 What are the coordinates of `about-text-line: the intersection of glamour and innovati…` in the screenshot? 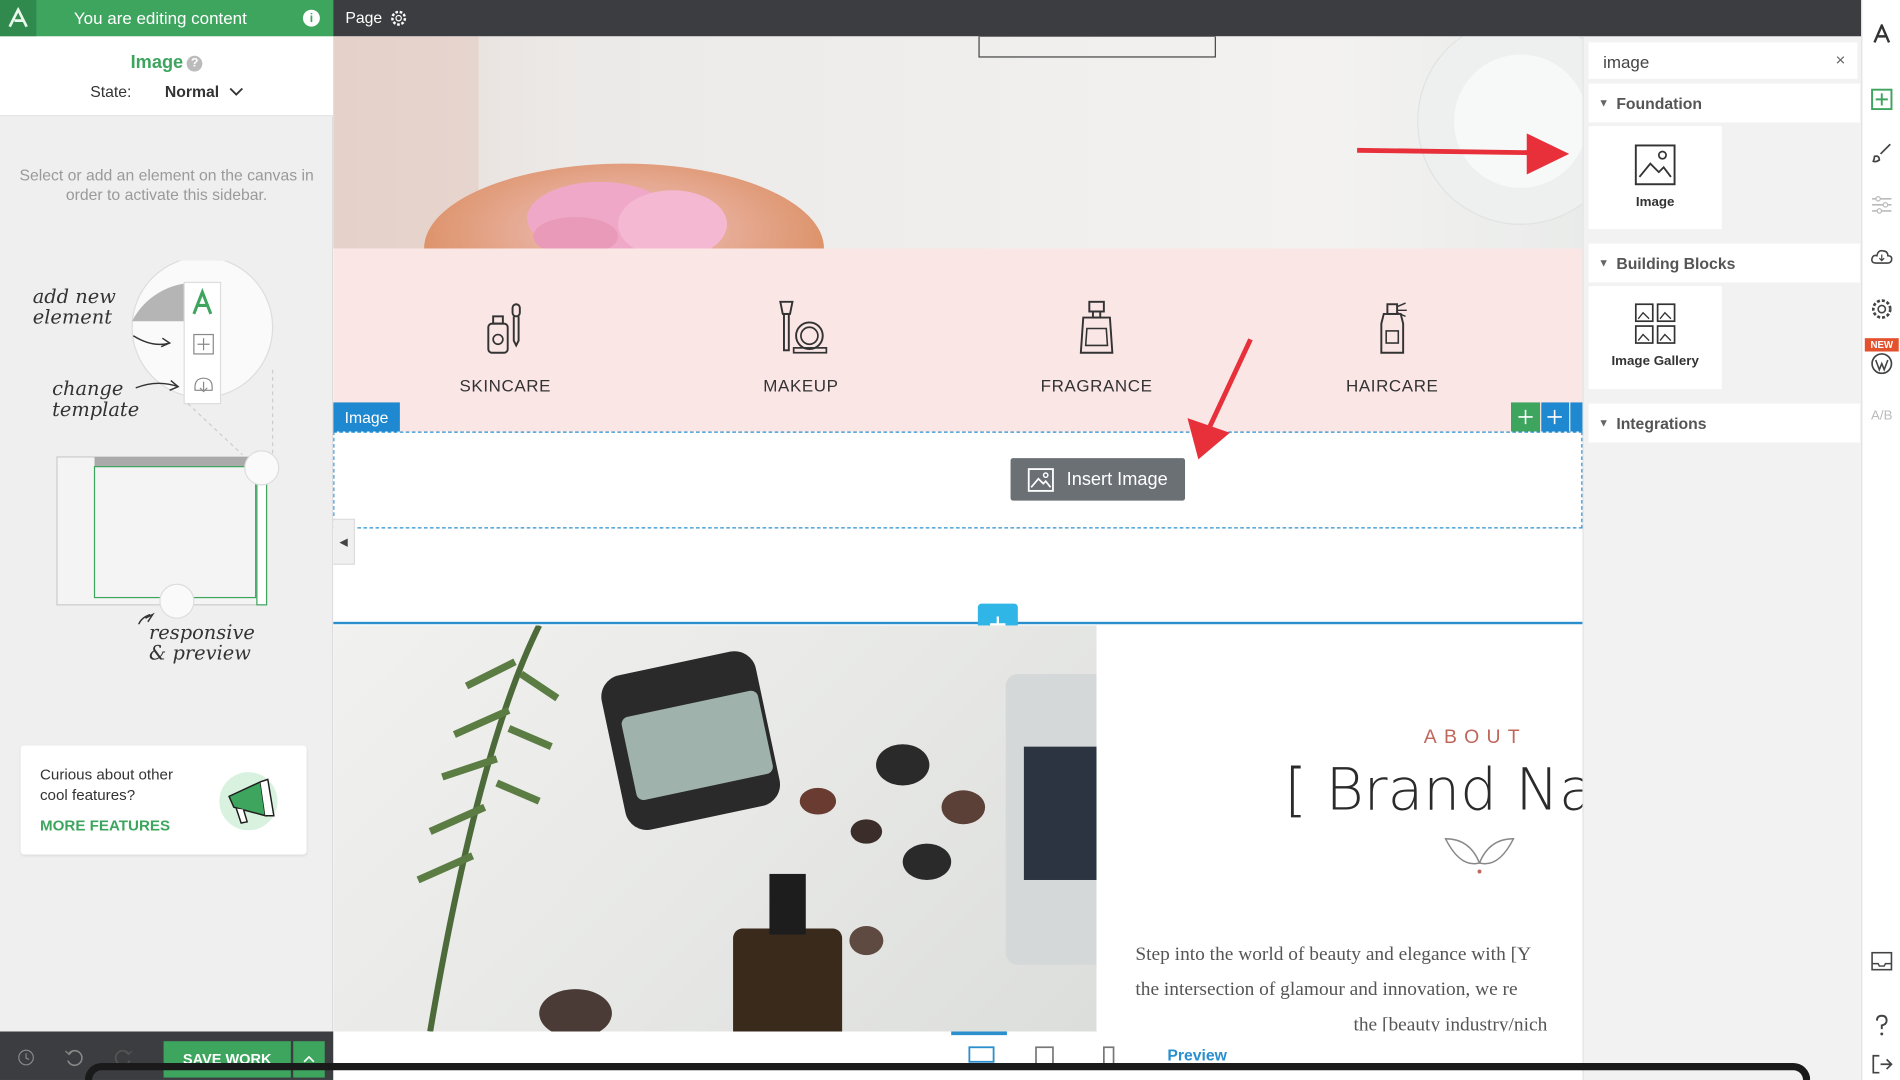 It's located at (1326, 989).